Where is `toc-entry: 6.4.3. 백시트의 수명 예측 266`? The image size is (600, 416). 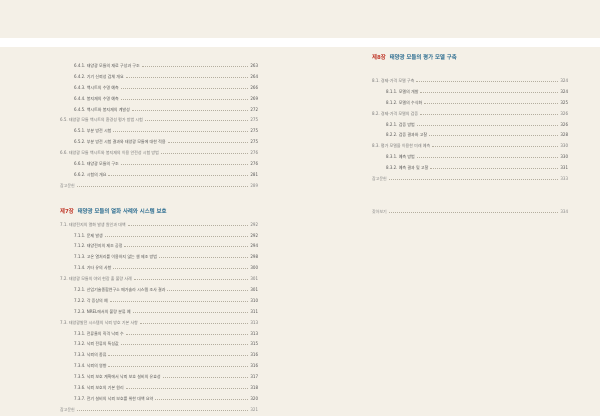 toc-entry: 6.4.3. 백시트의 수명 예측 266 is located at coordinates (159, 88).